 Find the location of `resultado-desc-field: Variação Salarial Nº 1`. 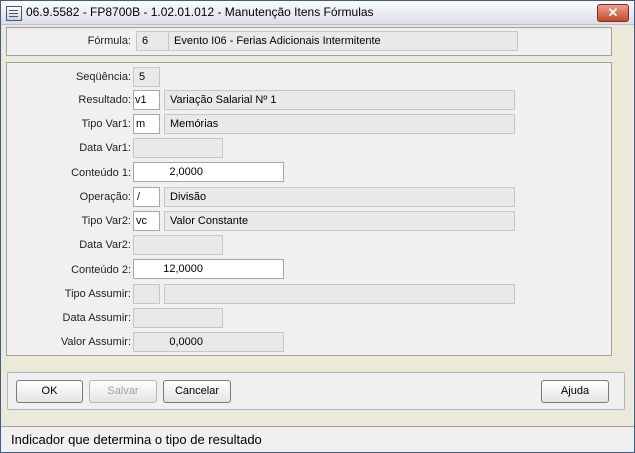

resultado-desc-field: Variação Salarial Nº 1 is located at coordinates (339, 100).